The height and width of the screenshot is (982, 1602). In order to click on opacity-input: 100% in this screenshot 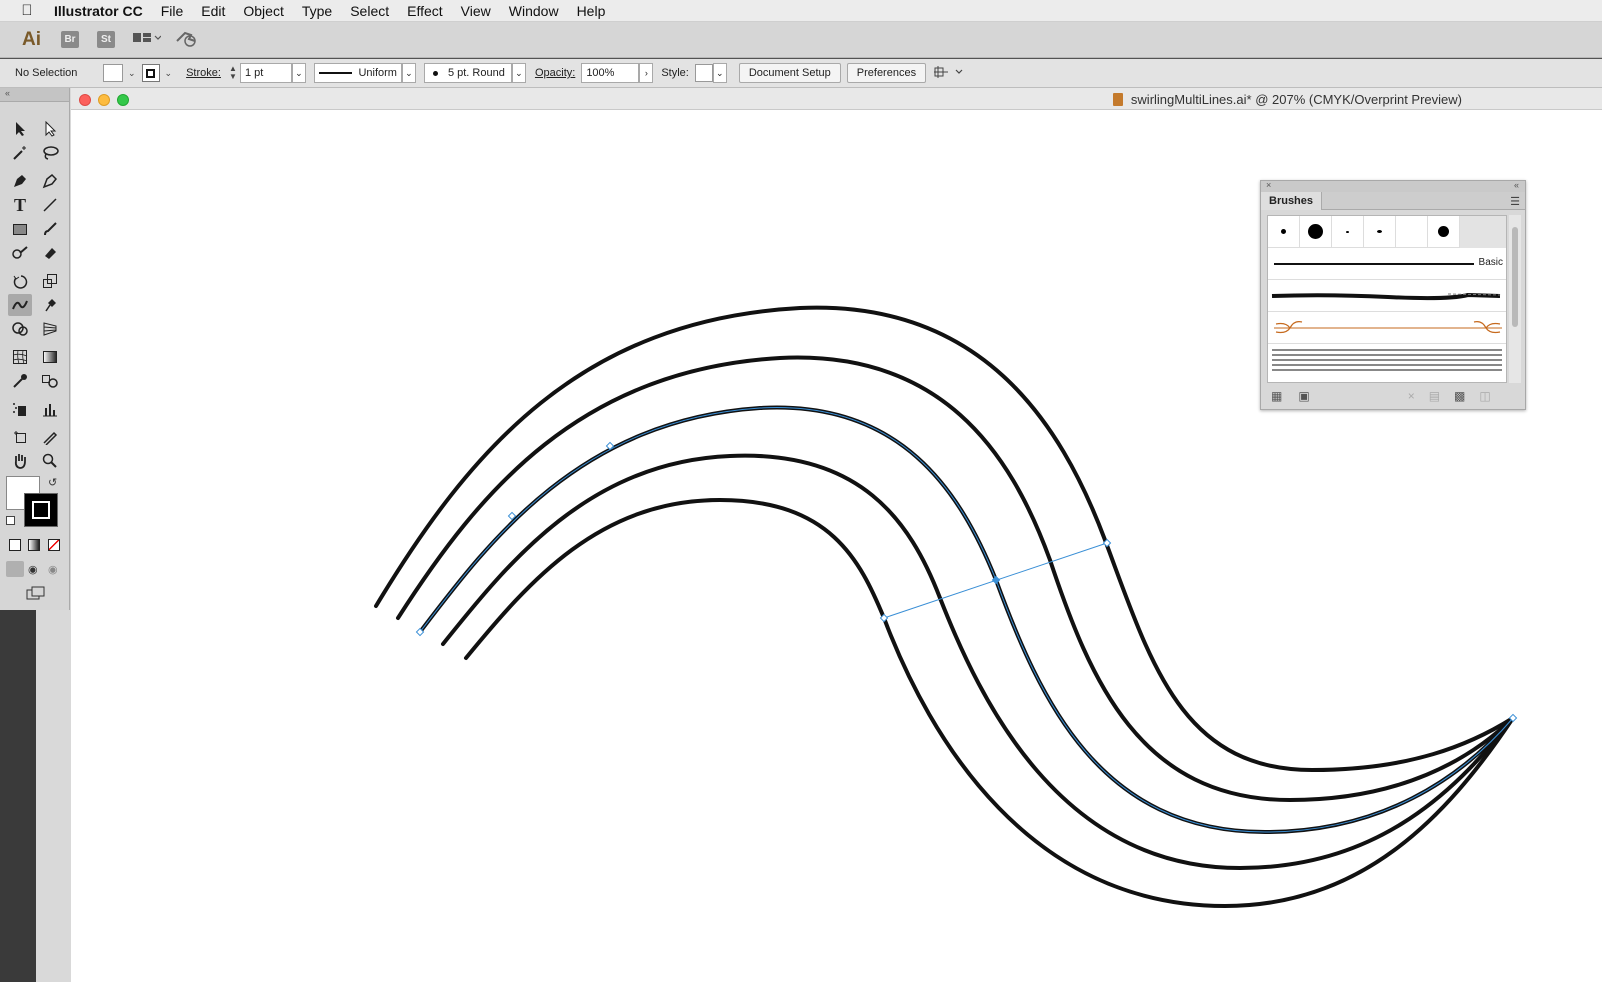, I will do `click(610, 73)`.